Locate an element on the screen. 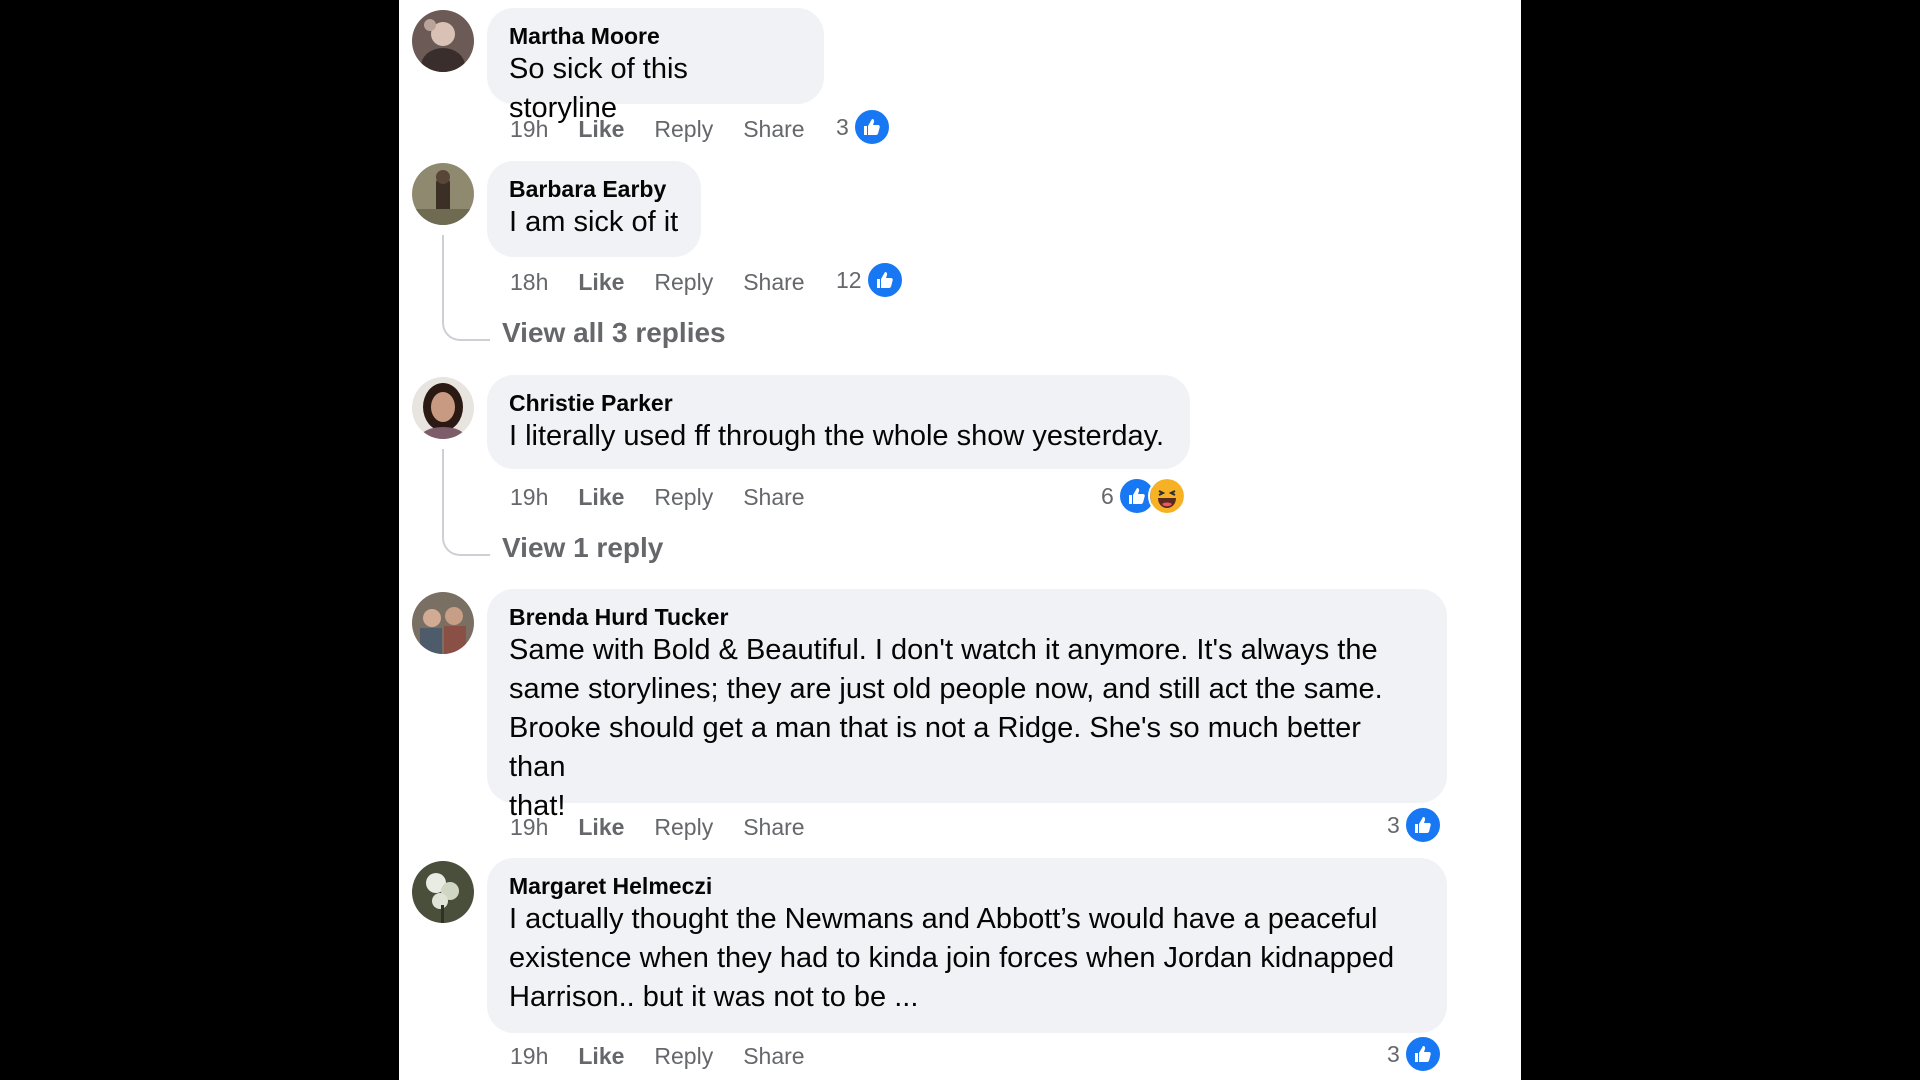 The width and height of the screenshot is (1920, 1080). comment-author: Christie Parker is located at coordinates (838, 403).